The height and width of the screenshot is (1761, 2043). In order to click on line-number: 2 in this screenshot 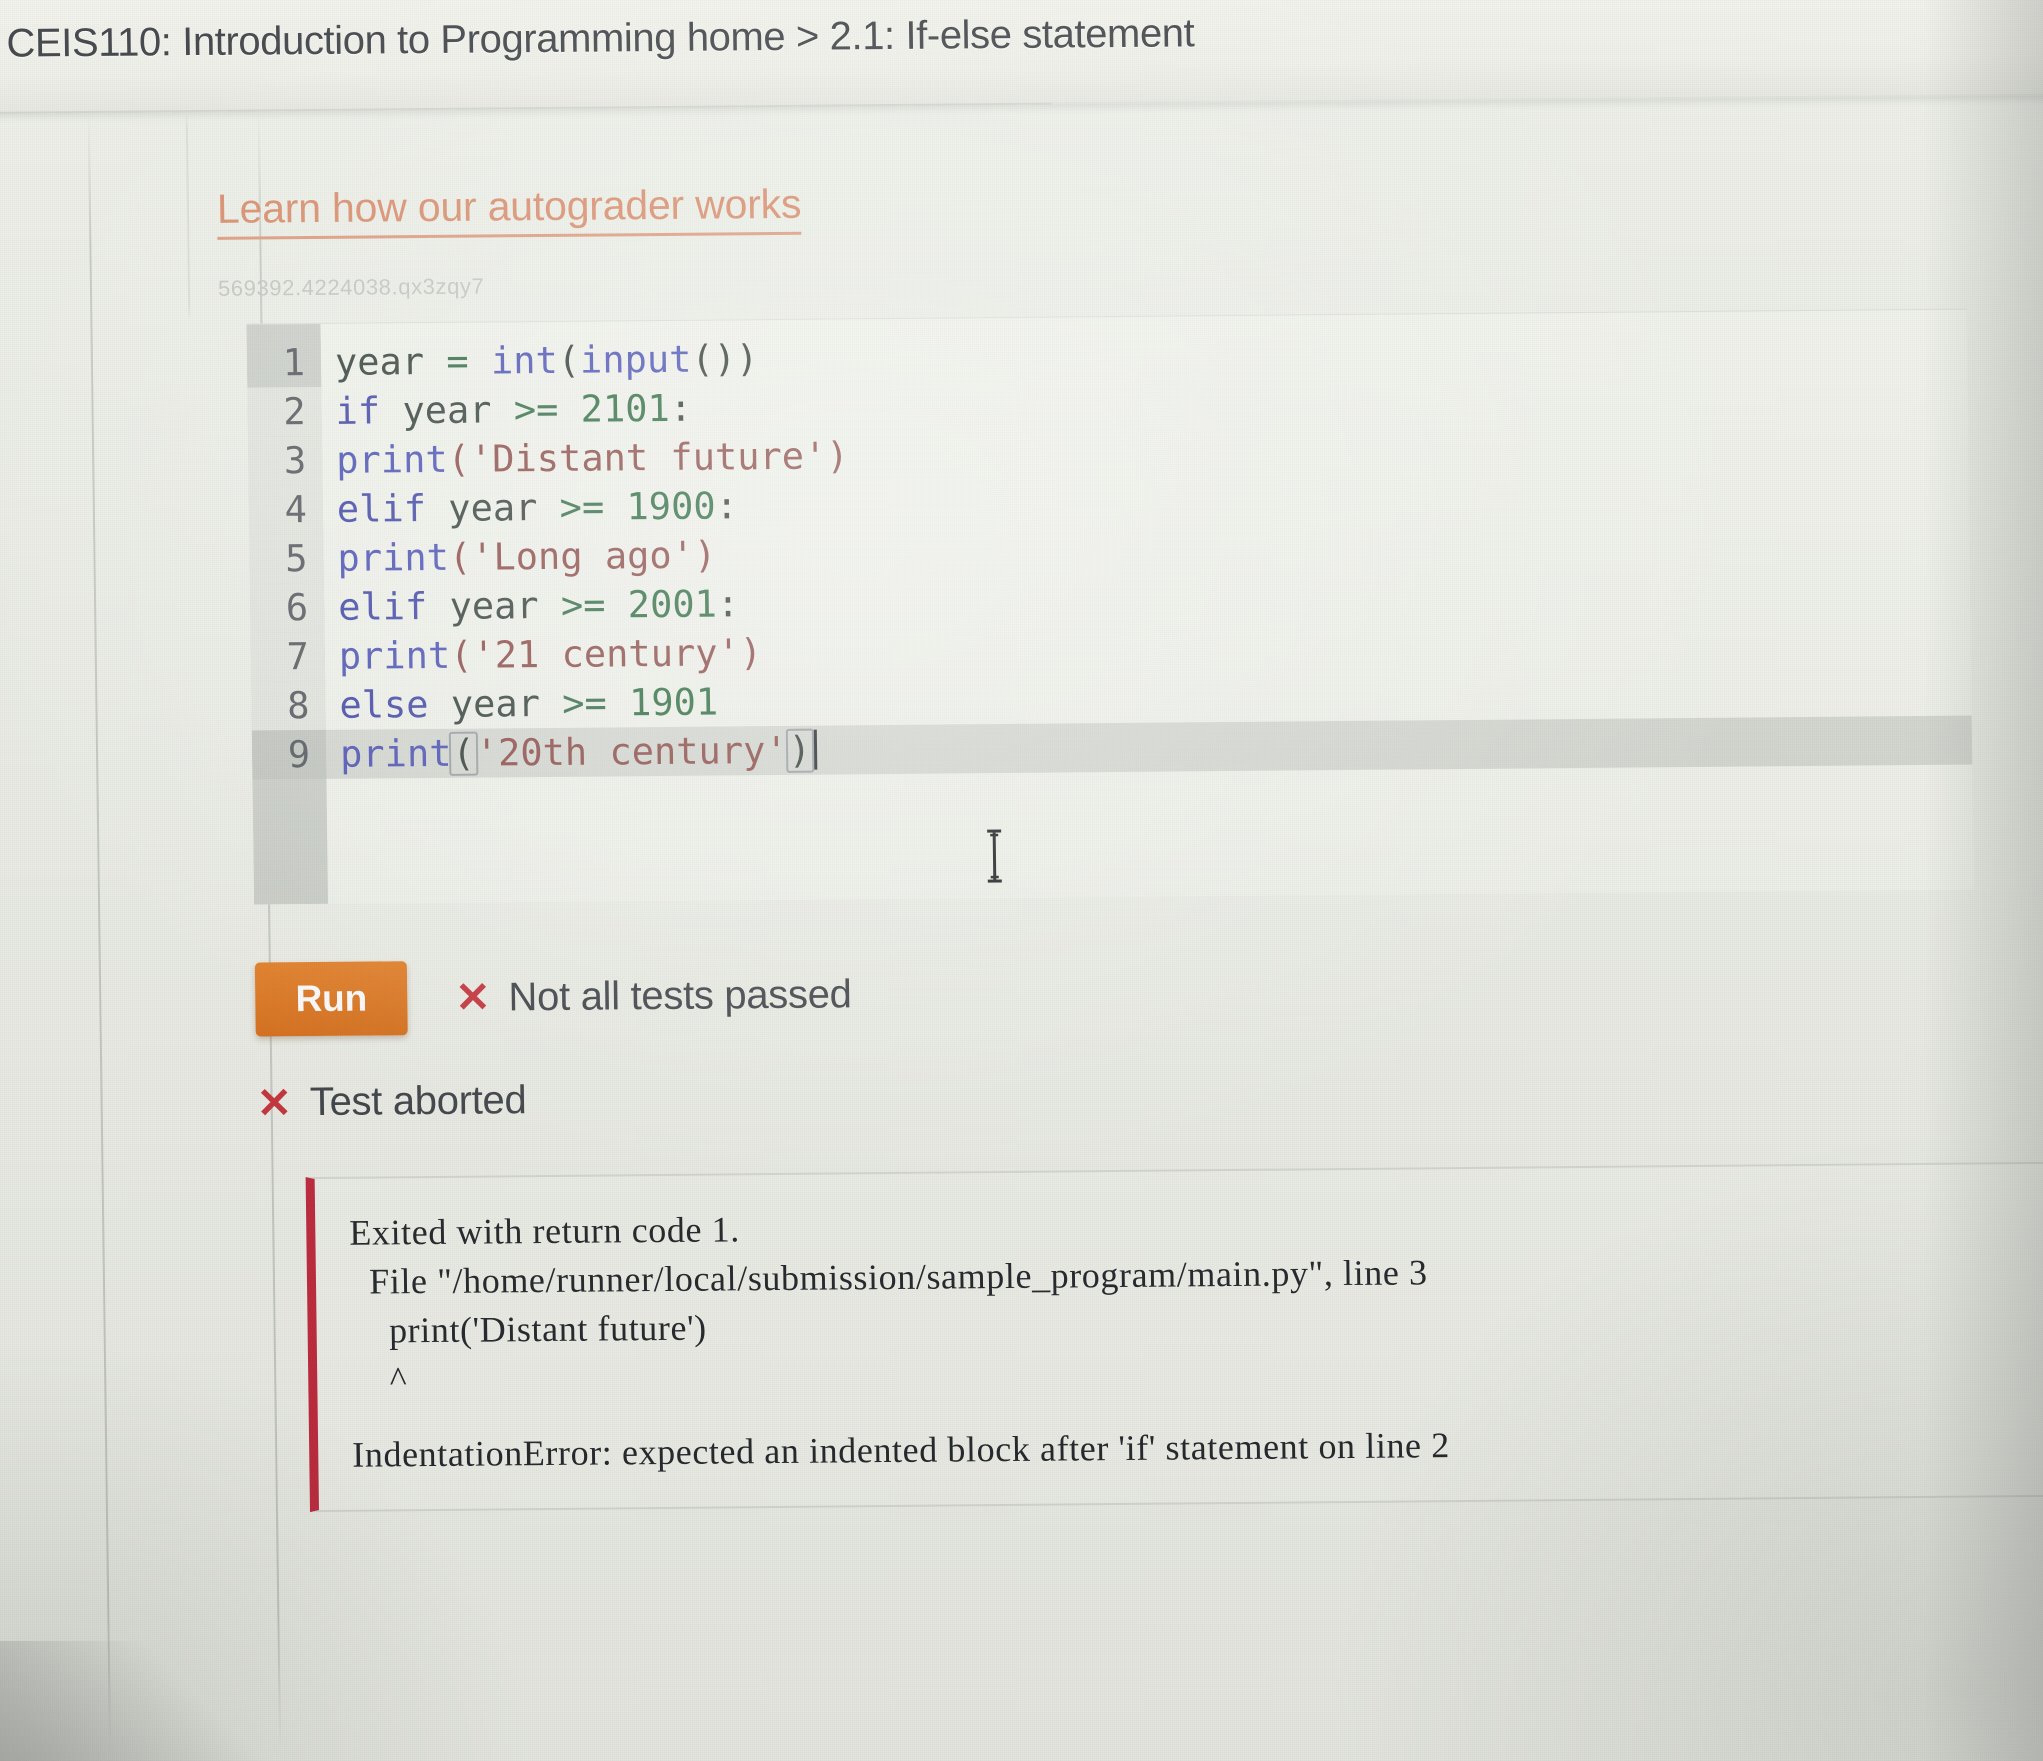, I will do `click(284, 411)`.